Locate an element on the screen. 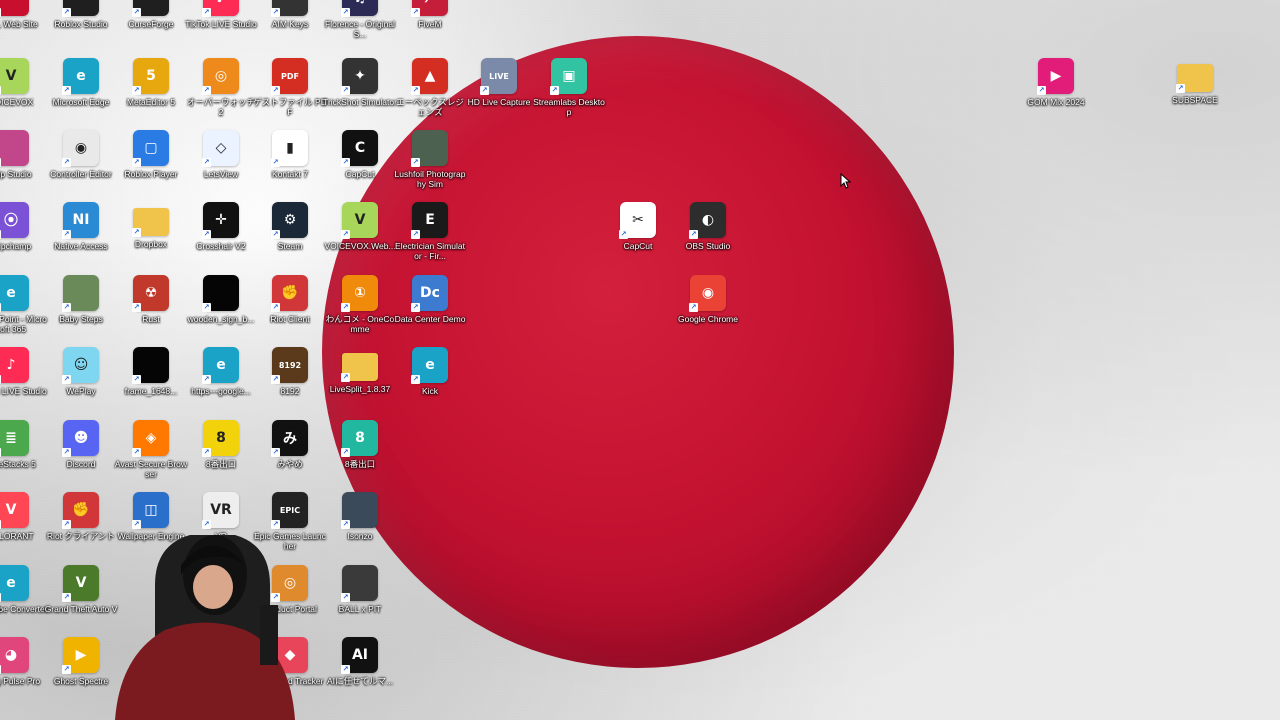 This screenshot has width=1280, height=720. desktop-icon: 8192 ↗ 8192 is located at coordinates (290, 383).